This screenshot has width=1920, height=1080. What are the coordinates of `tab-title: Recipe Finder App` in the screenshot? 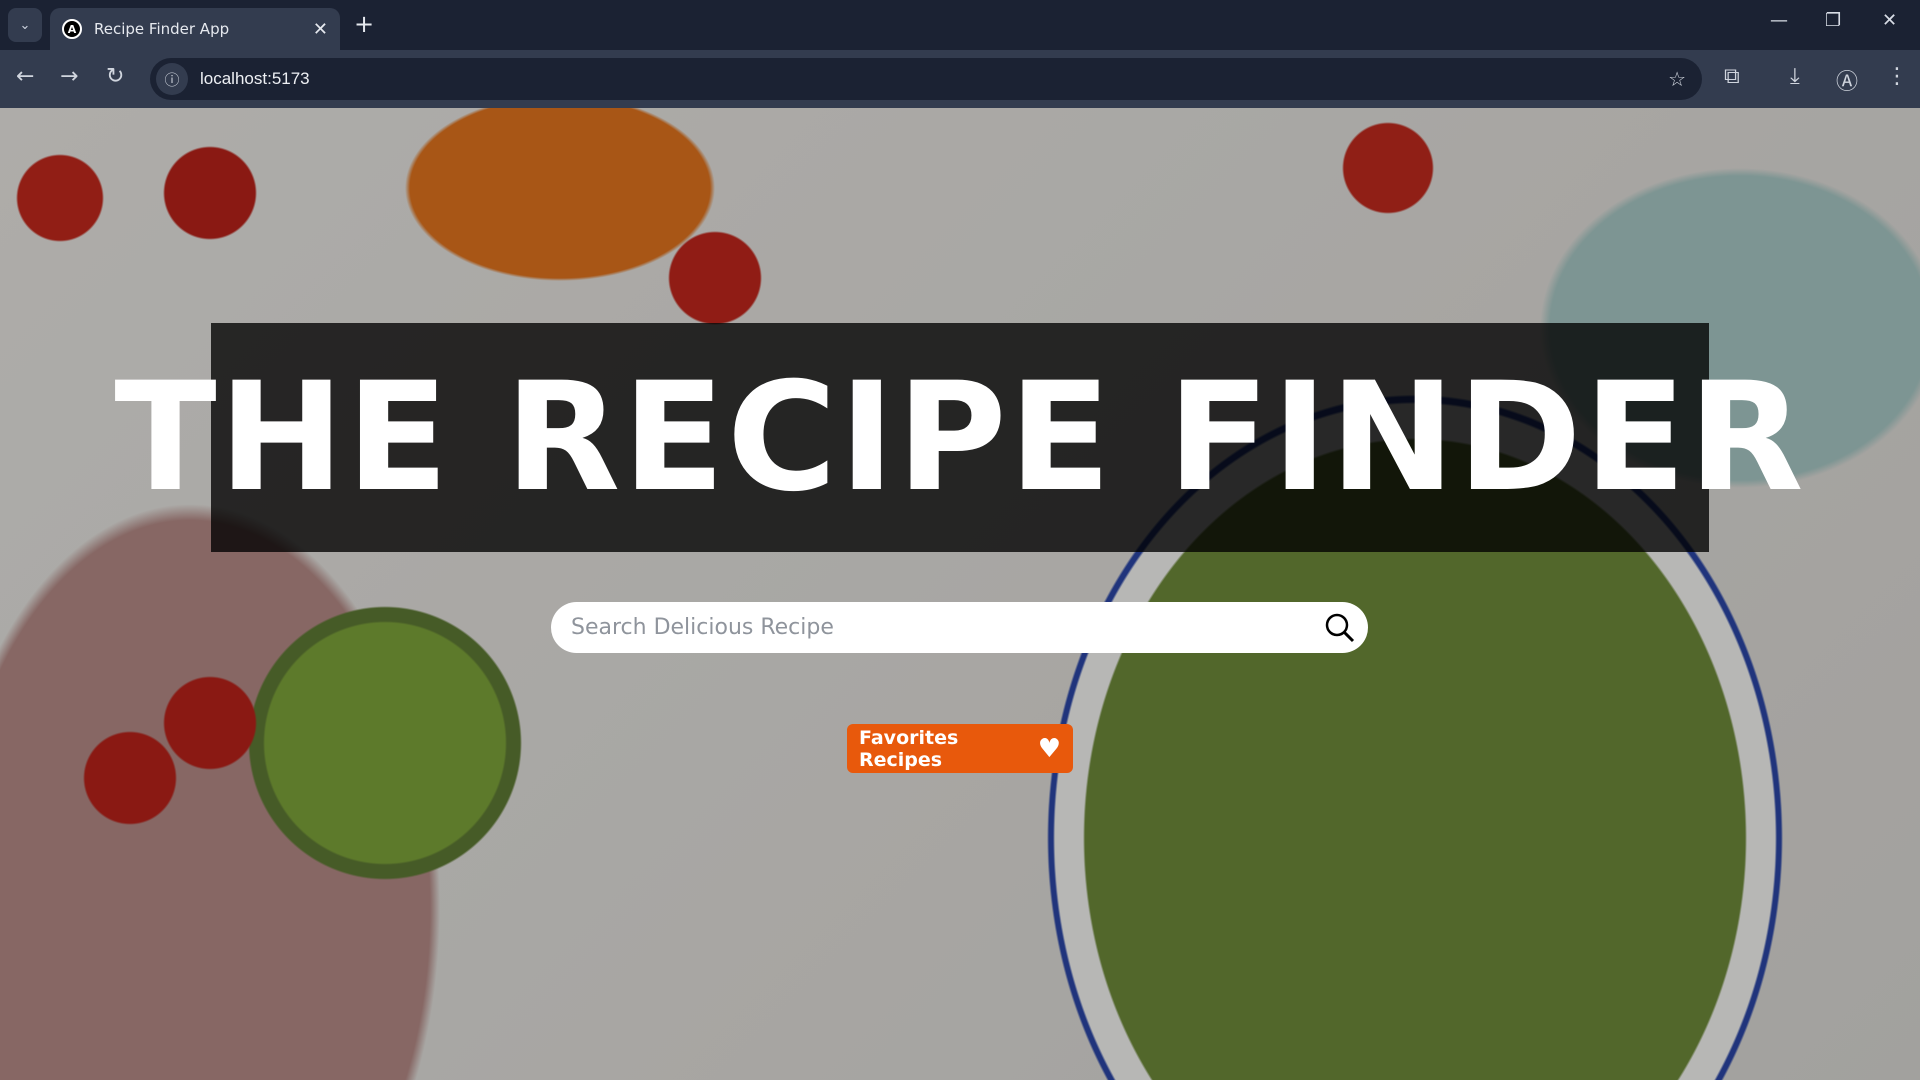 It's located at (162, 29).